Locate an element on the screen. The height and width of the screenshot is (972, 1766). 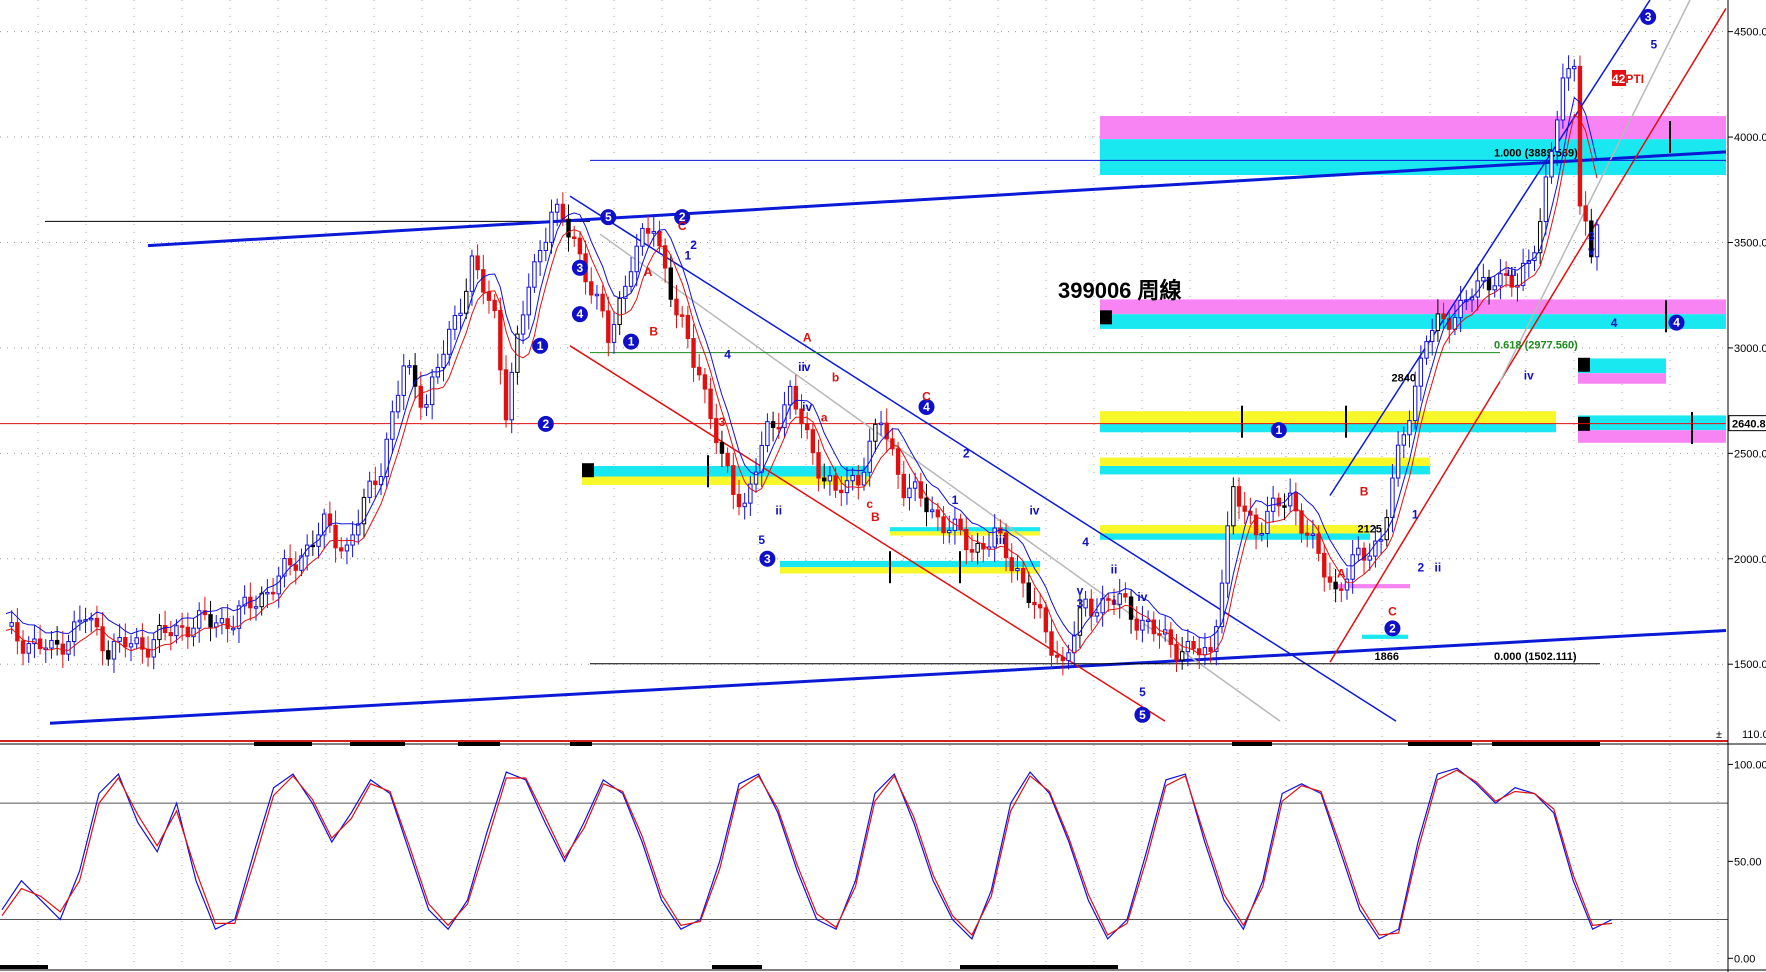
chart-title: 399006 周線 is located at coordinates (1120, 290).